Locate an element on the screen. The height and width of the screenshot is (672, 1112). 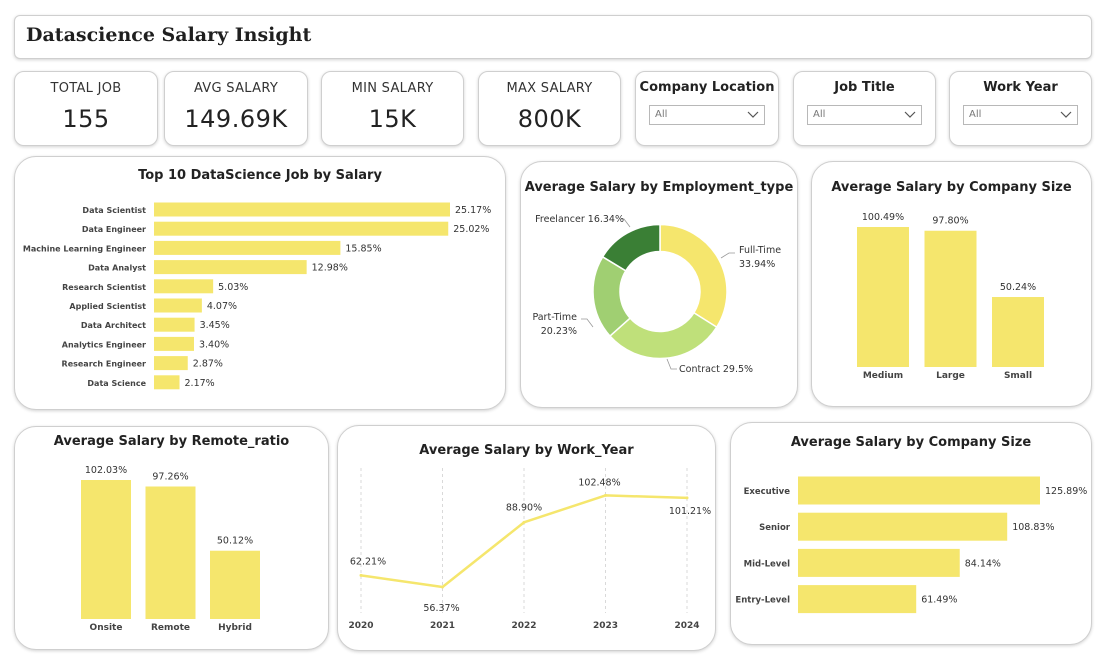
x-tick-label: 2022 is located at coordinates (523, 626).